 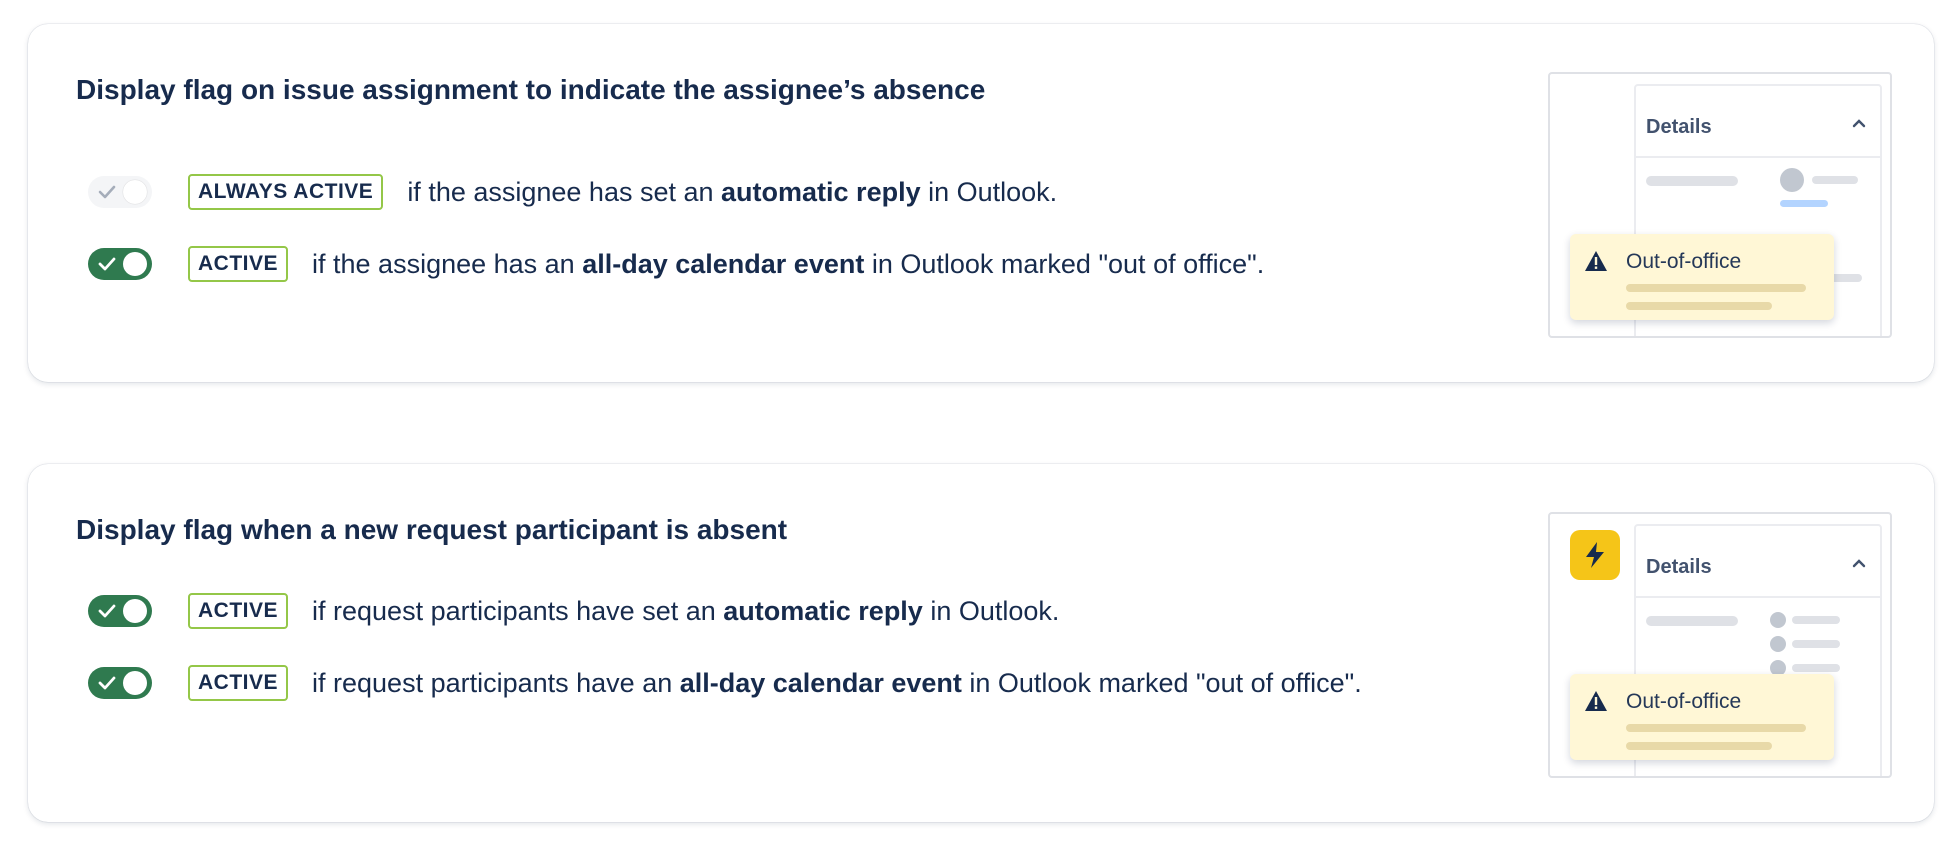 What do you see at coordinates (1804, 203) in the screenshot?
I see `placeholder-link-line` at bounding box center [1804, 203].